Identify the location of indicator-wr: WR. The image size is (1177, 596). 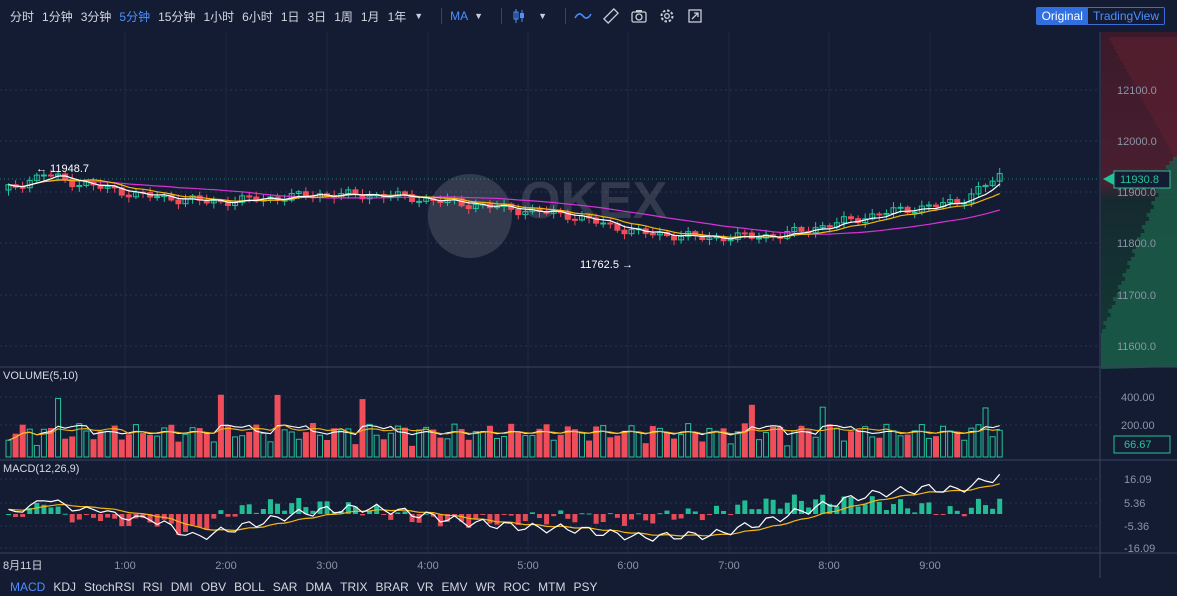
(486, 587).